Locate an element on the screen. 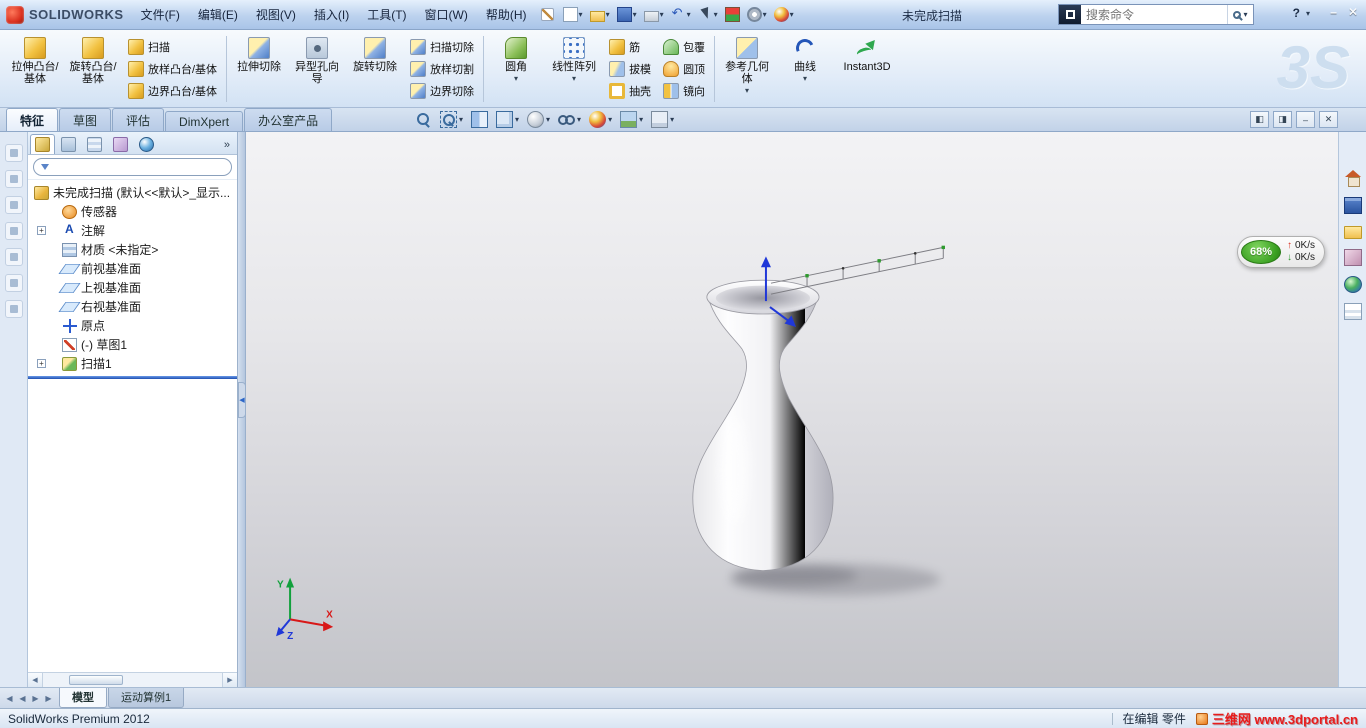 Image resolution: width=1366 pixels, height=728 pixels. rebuild-button is located at coordinates (732, 14).